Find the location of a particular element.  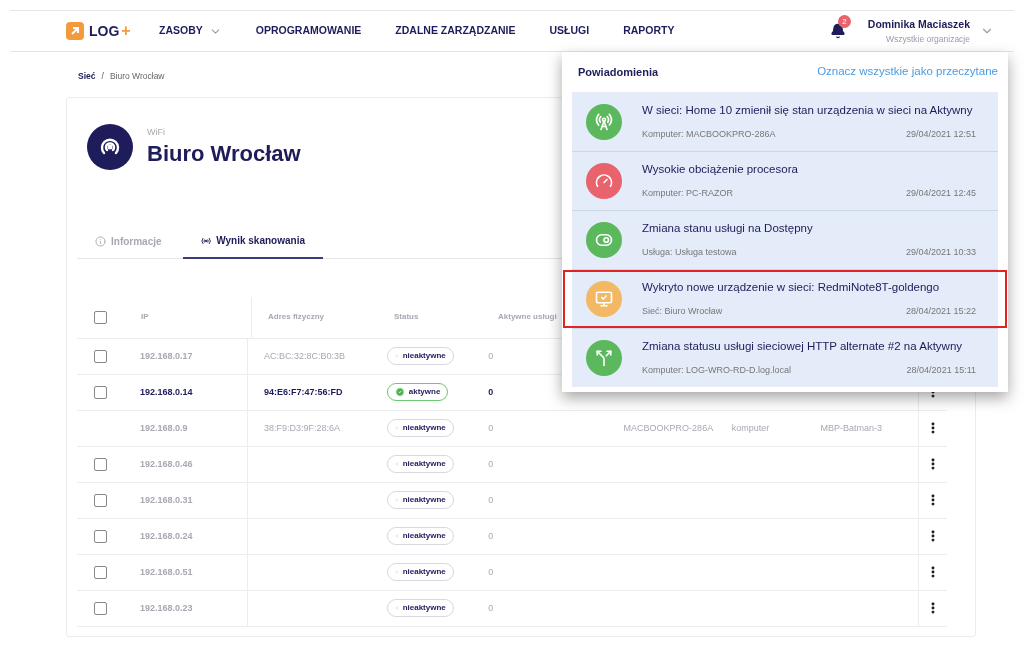

notification-badge: 2 is located at coordinates (844, 21).